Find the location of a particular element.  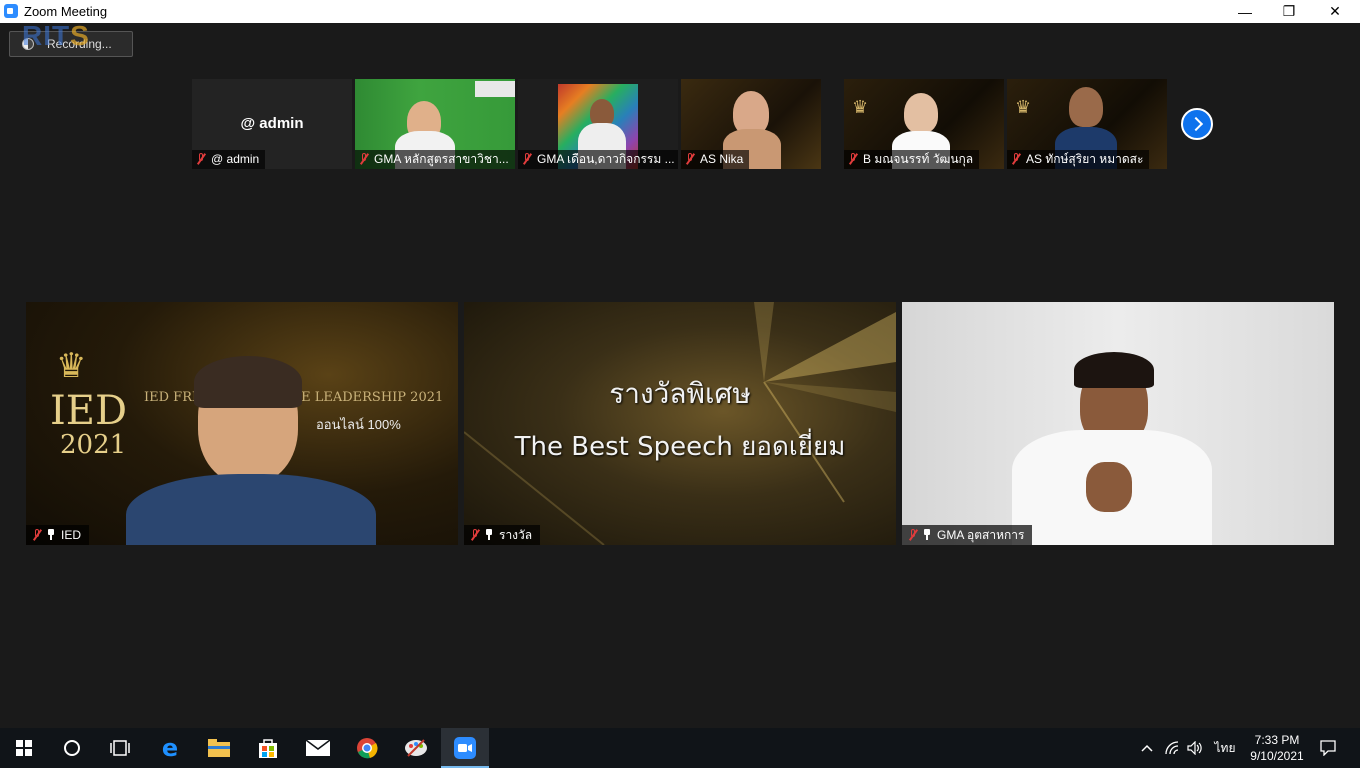

store-bag-icon is located at coordinates (268, 748).